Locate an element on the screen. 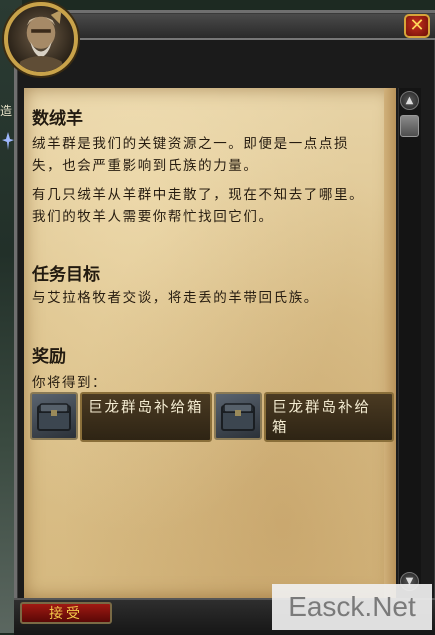 The image size is (435, 635). title-bar is located at coordinates (247, 27).